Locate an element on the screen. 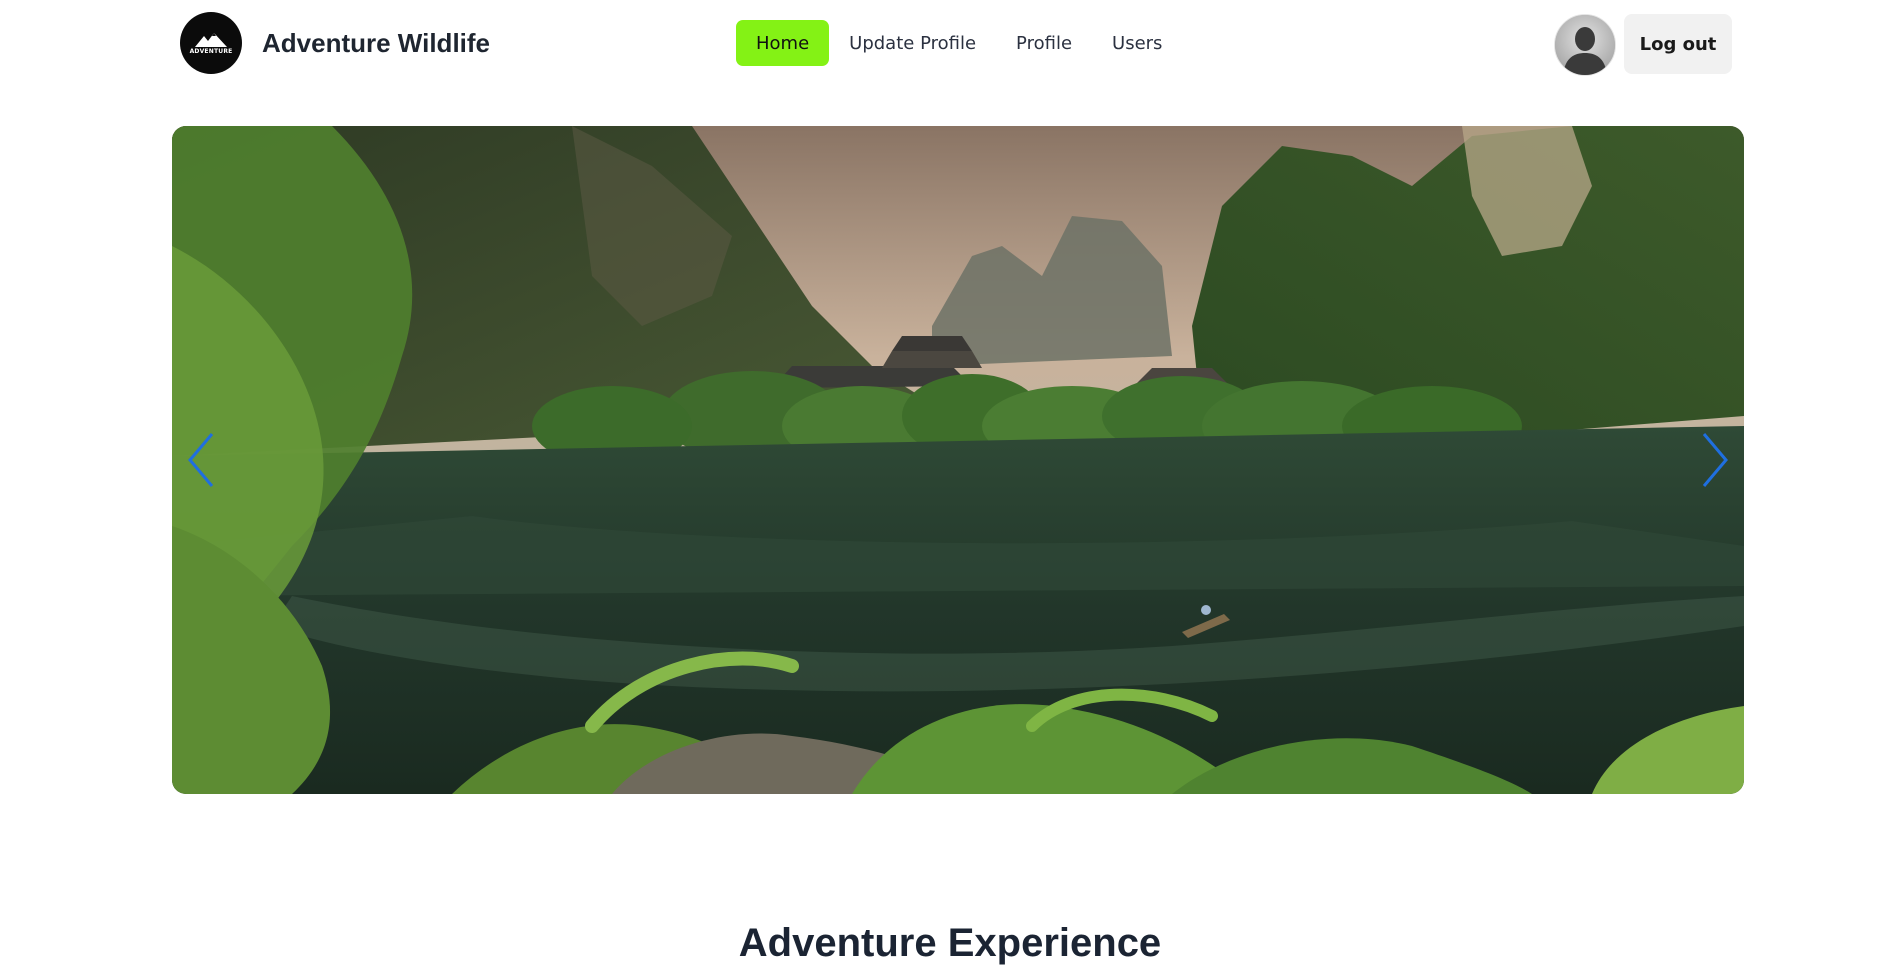 This screenshot has height=966, width=1900. chevron-left-icon is located at coordinates (201, 460).